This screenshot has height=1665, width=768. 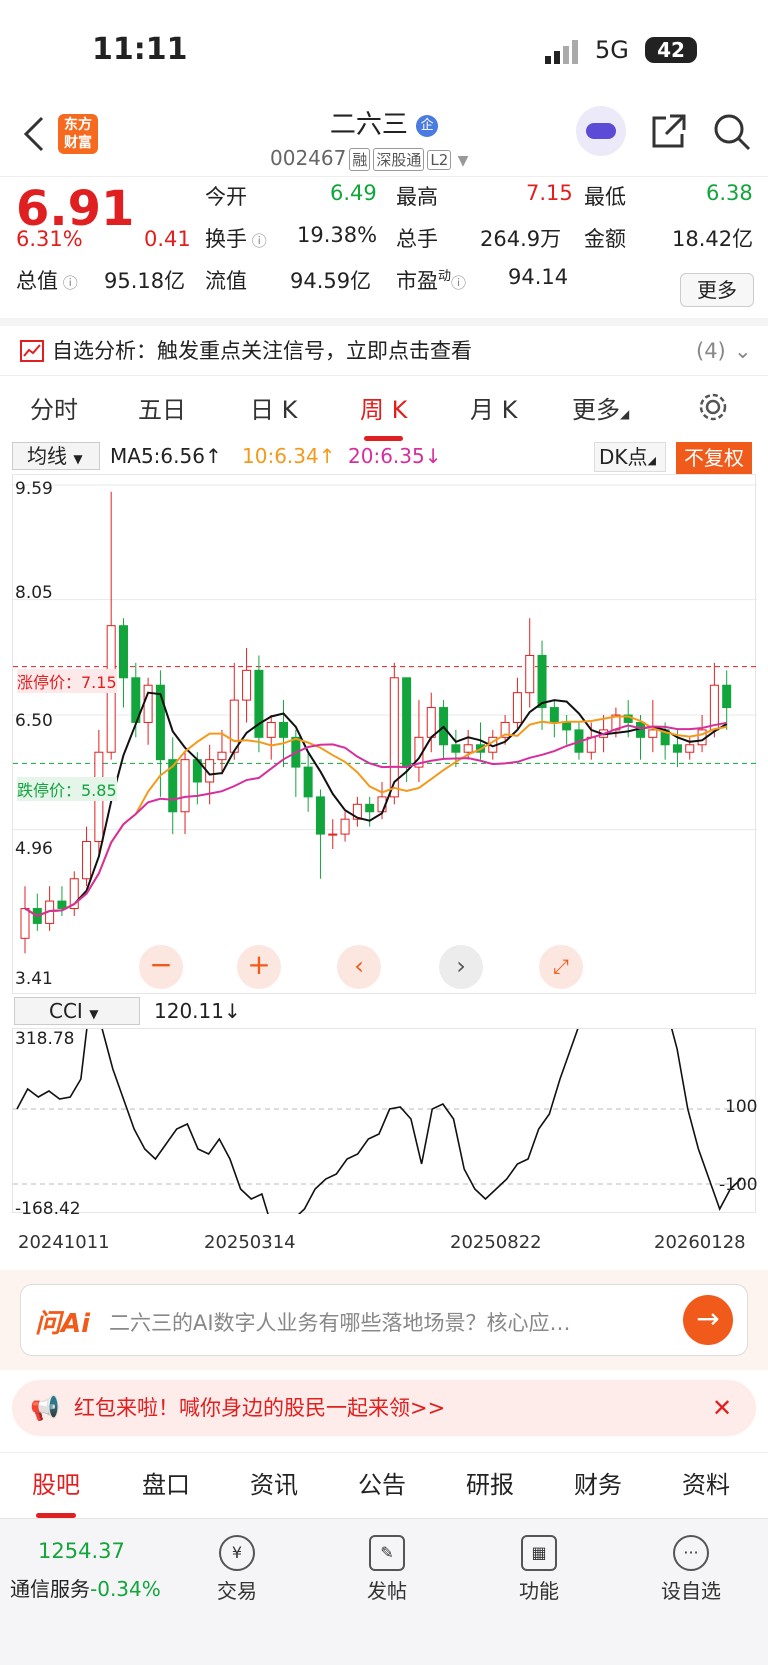 I want to click on post-button: ✎ 发帖, so click(x=387, y=1566).